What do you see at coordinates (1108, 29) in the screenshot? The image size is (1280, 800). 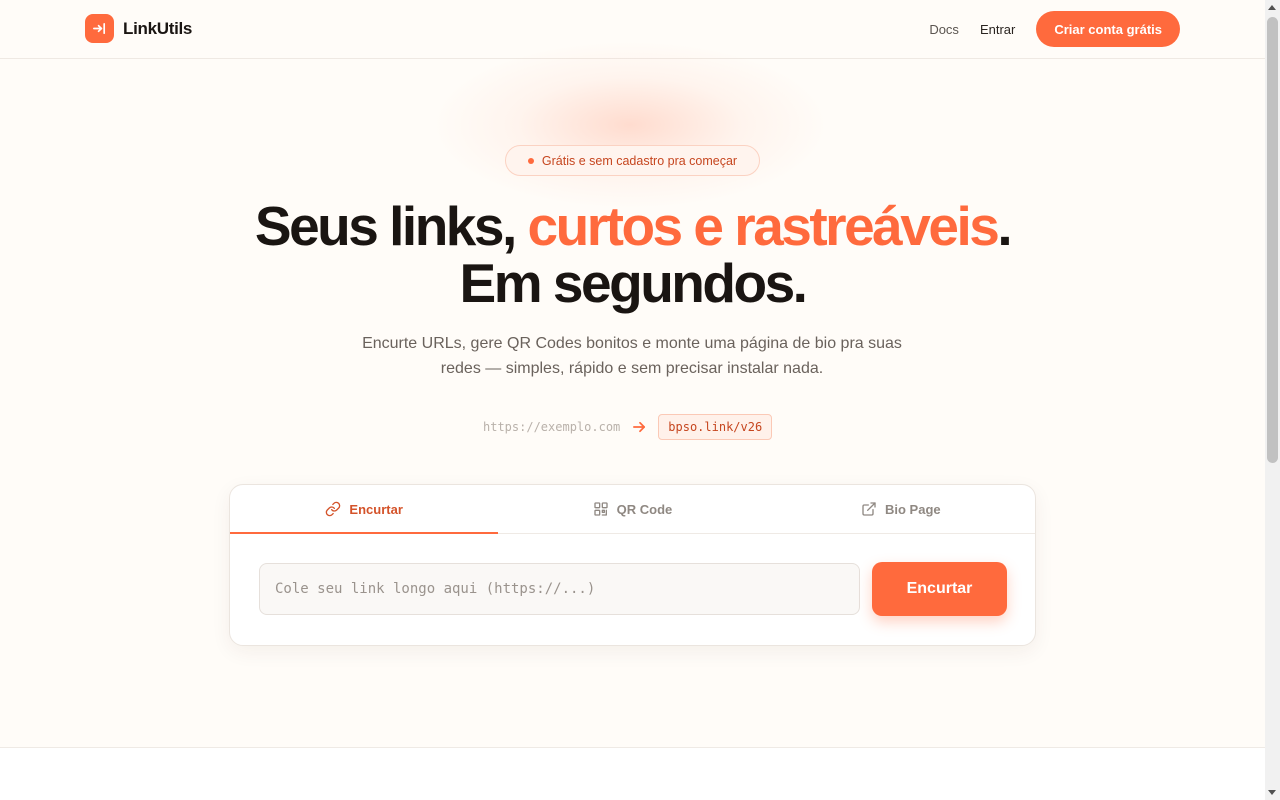 I see `signup-button: Criar conta grátis` at bounding box center [1108, 29].